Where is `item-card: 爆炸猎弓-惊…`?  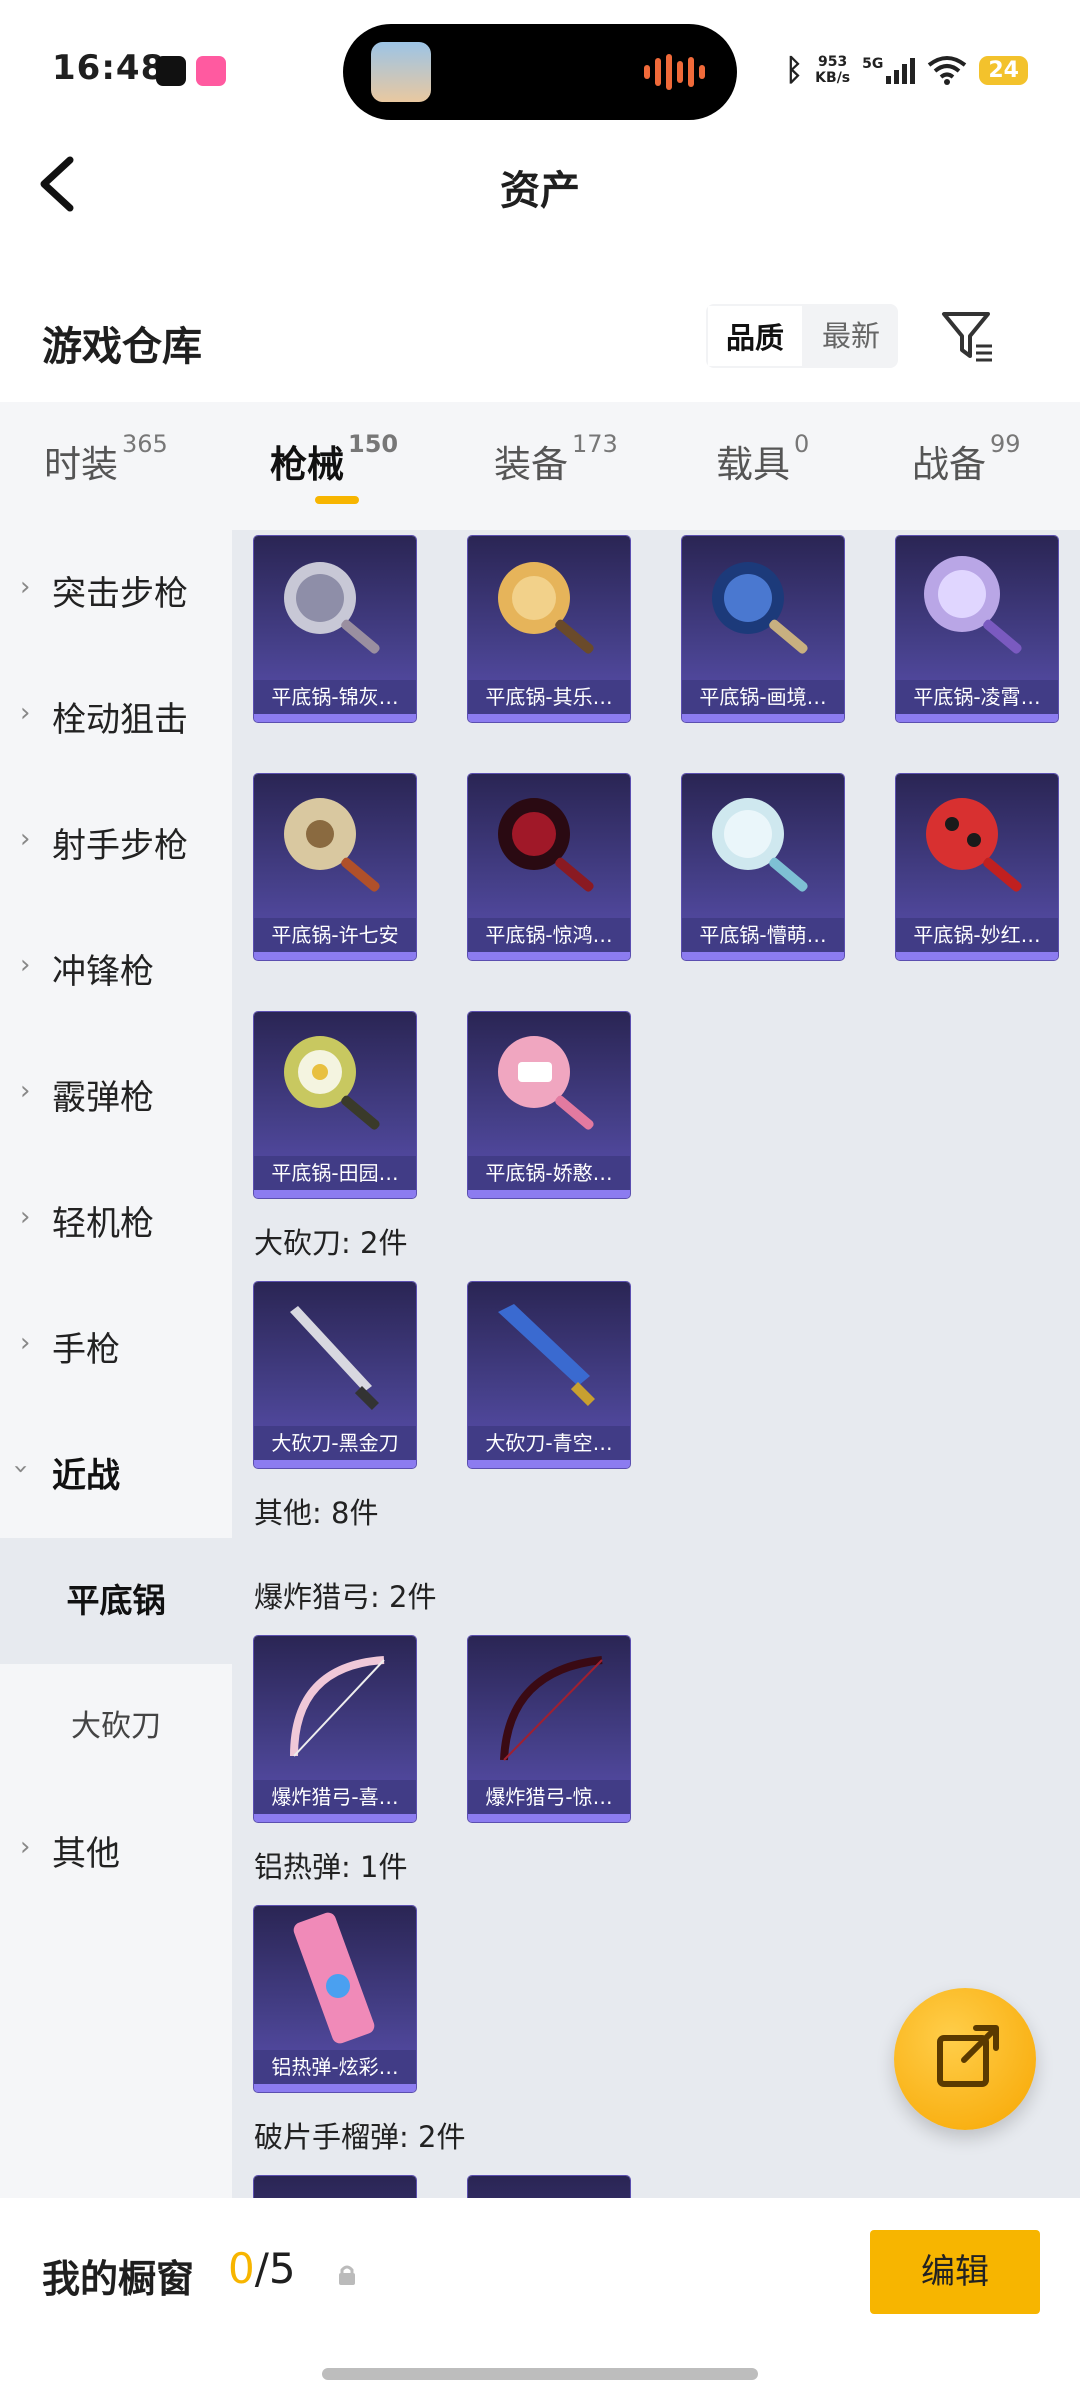 item-card: 爆炸猎弓-惊… is located at coordinates (549, 1729).